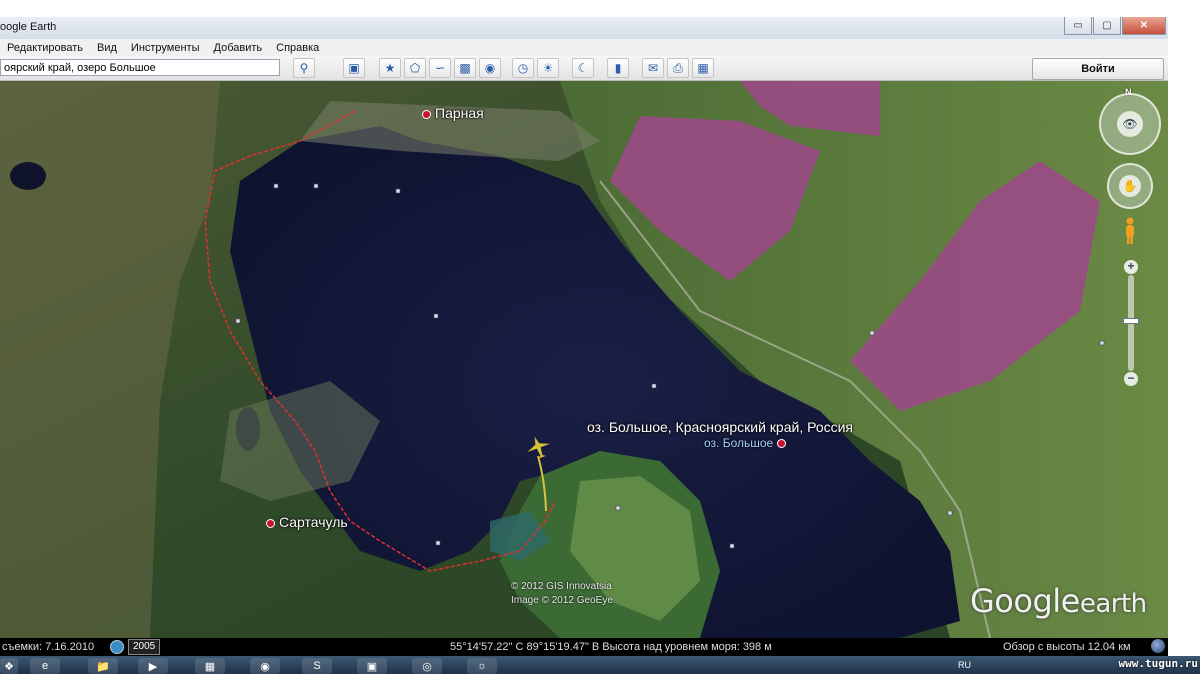  I want to click on watermark: www.tugun.ru, so click(1158, 663).